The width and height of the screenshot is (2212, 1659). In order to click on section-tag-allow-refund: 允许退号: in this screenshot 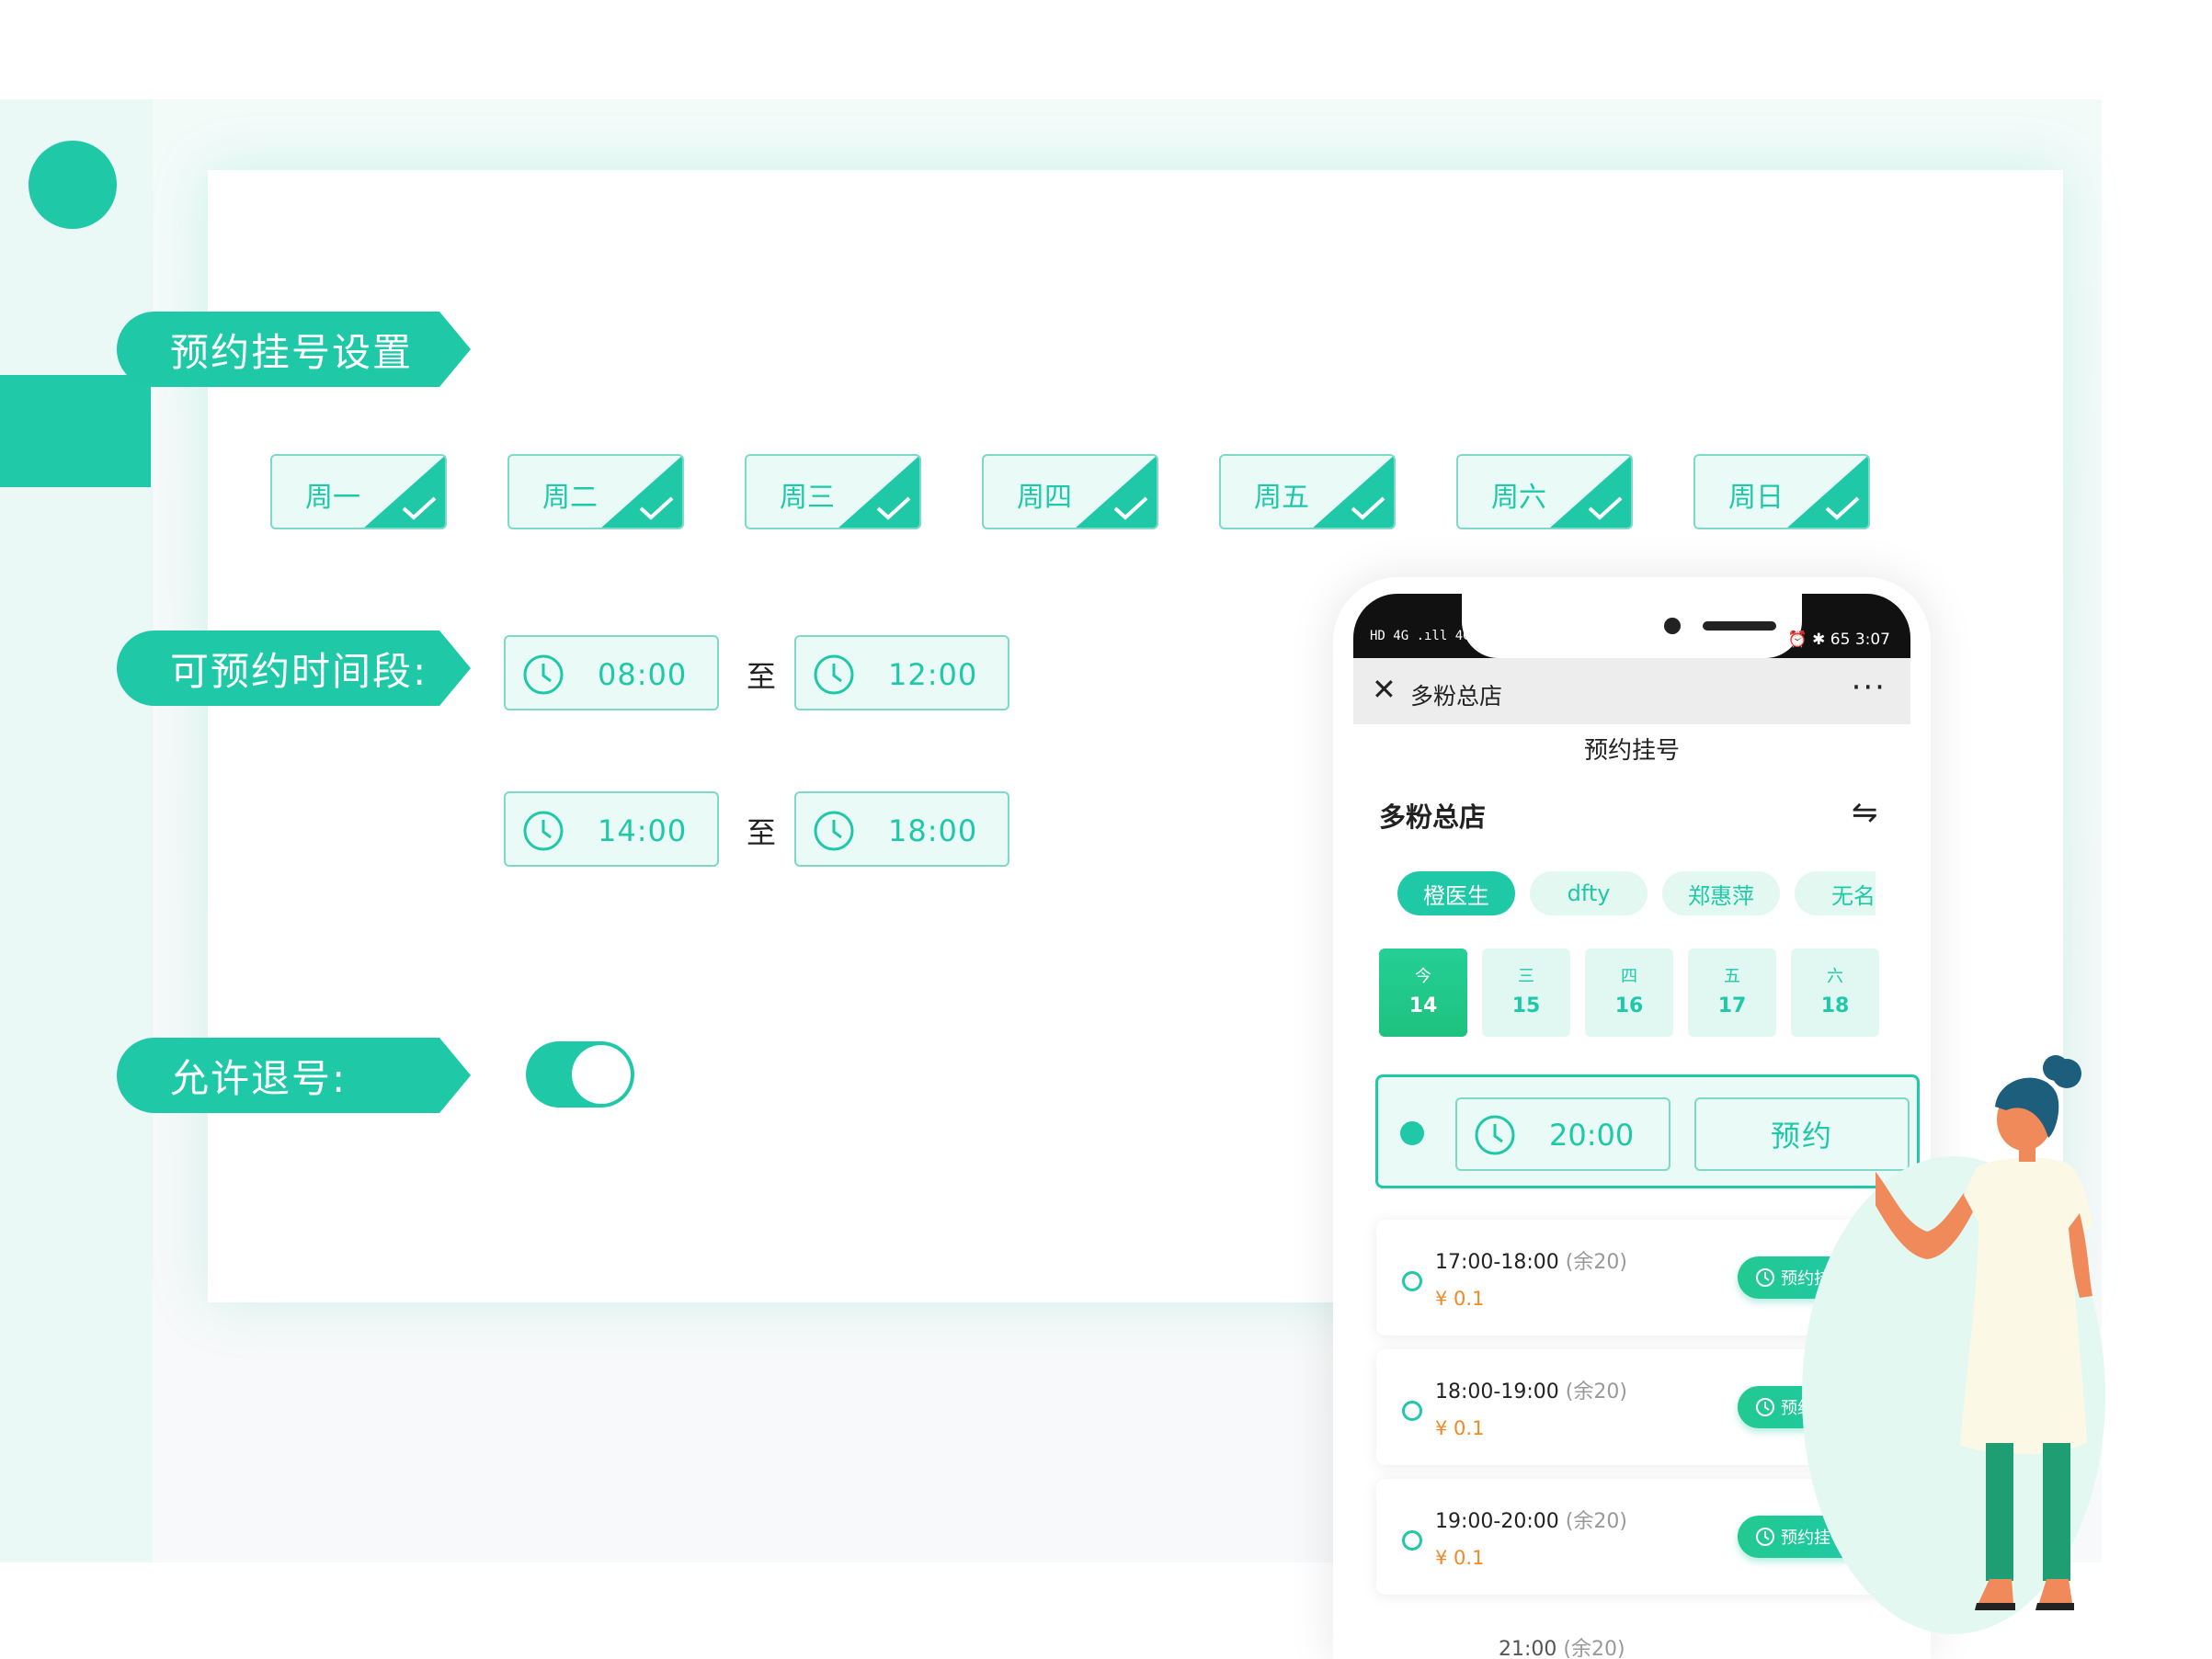, I will do `click(294, 1075)`.